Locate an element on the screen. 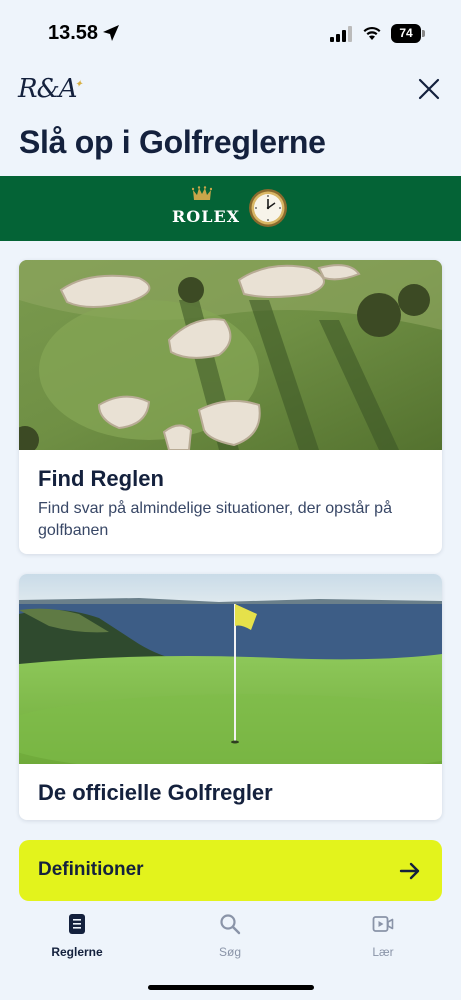 The image size is (461, 1000). search-icon is located at coordinates (230, 924).